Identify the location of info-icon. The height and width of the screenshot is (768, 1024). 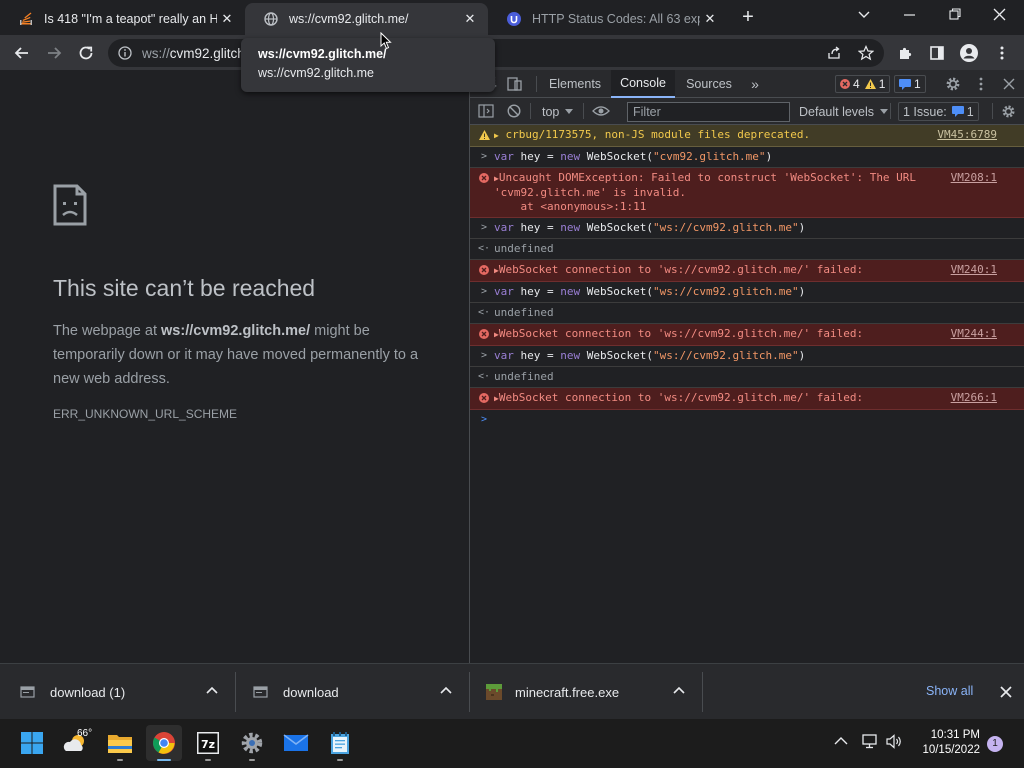
(125, 53).